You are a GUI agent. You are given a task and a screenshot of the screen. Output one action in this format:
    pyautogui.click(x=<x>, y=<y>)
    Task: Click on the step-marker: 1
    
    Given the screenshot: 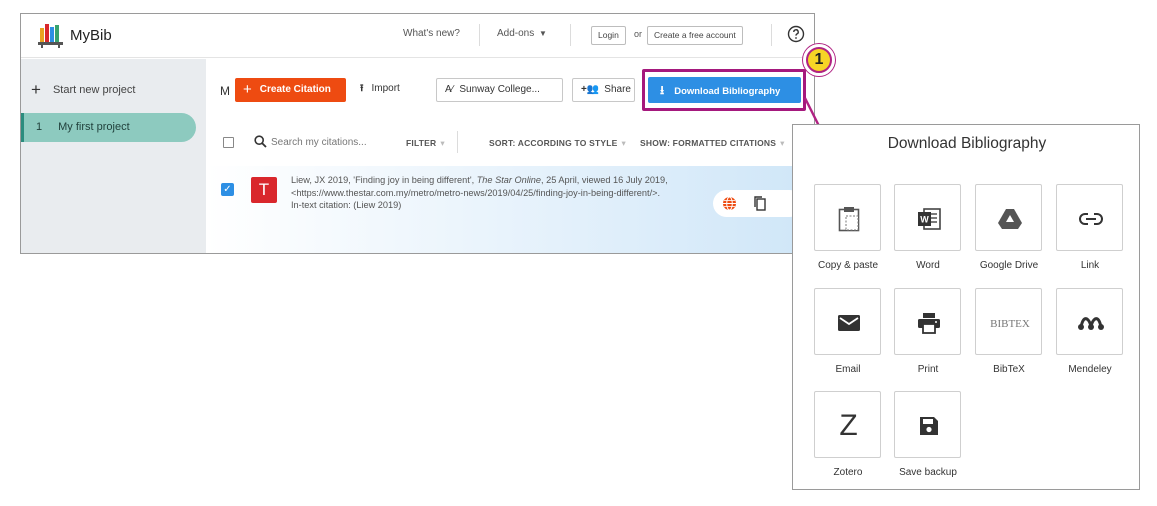 What is the action you would take?
    pyautogui.click(x=819, y=60)
    